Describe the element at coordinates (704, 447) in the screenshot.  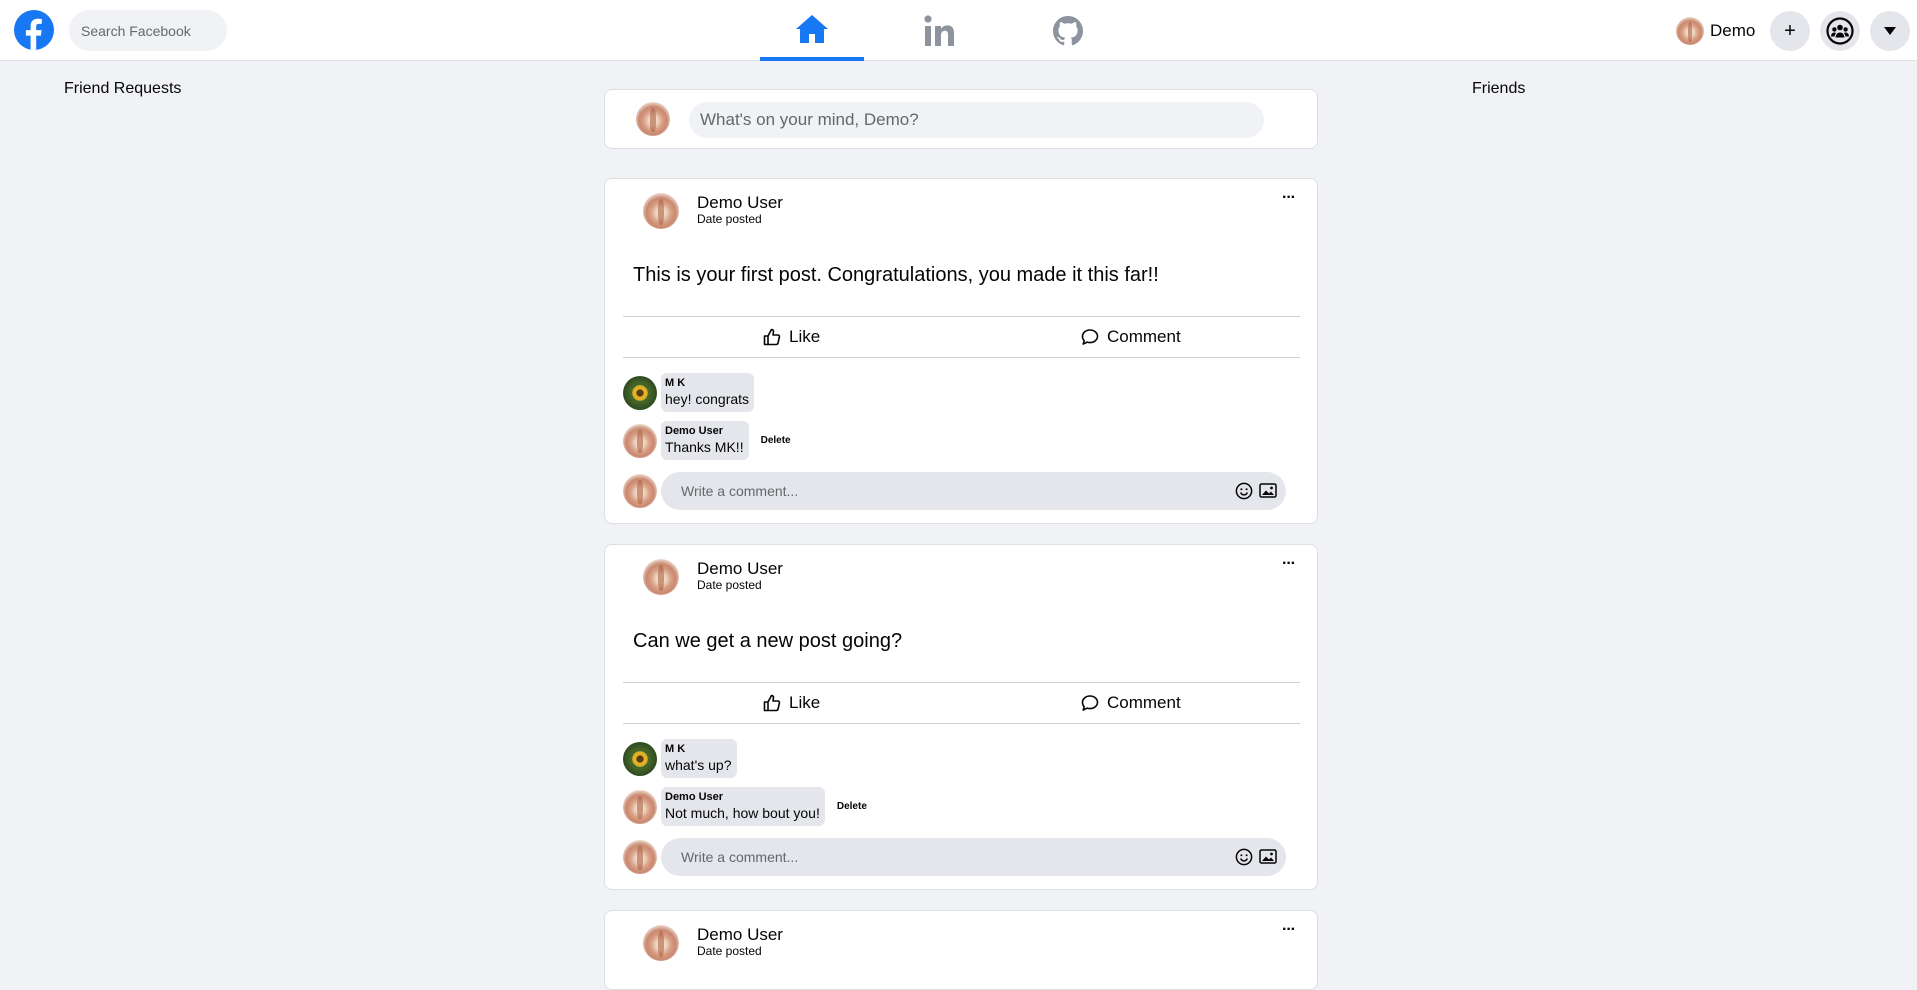
I see `comment-text: Thanks MK!!` at that location.